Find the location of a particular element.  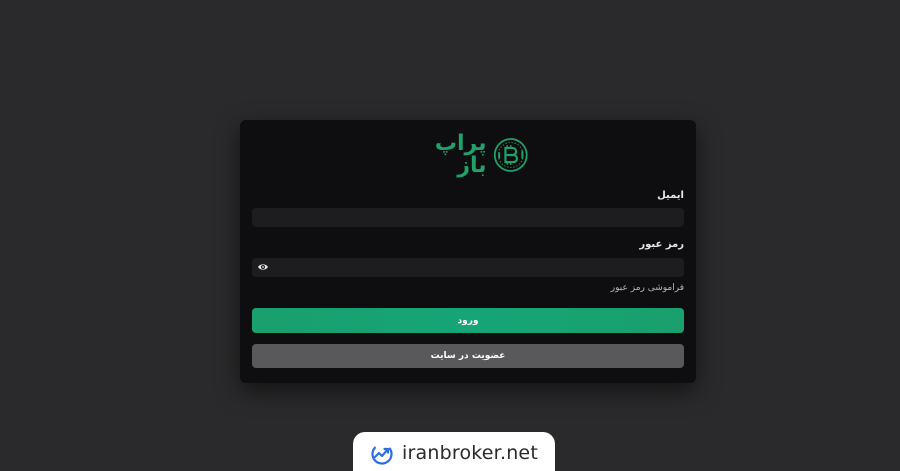

watermark-badge: iranbroker.net is located at coordinates (454, 451).